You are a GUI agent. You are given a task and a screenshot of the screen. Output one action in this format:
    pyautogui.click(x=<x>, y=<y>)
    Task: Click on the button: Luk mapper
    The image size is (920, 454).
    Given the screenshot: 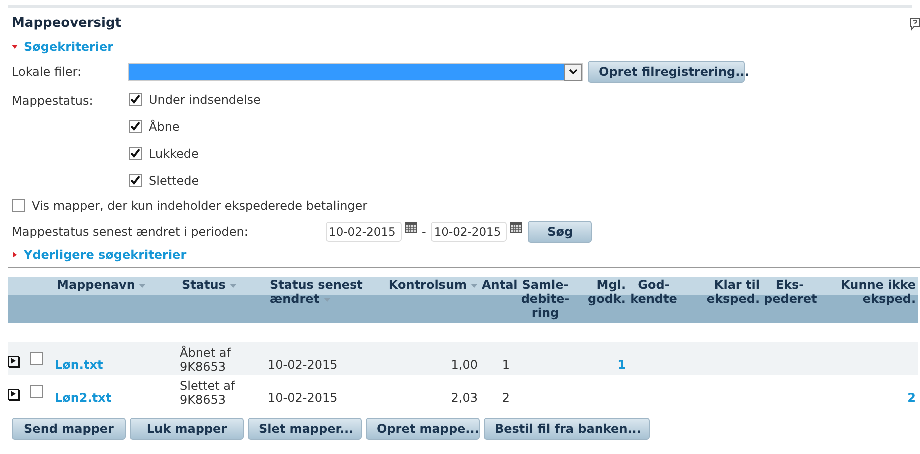 What is the action you would take?
    pyautogui.click(x=187, y=429)
    